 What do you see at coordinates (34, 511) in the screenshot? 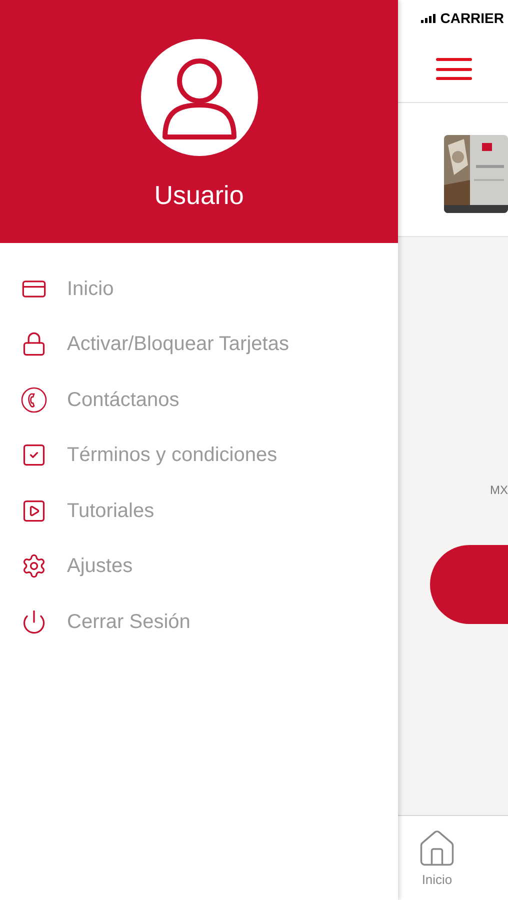
I see `play-icon` at bounding box center [34, 511].